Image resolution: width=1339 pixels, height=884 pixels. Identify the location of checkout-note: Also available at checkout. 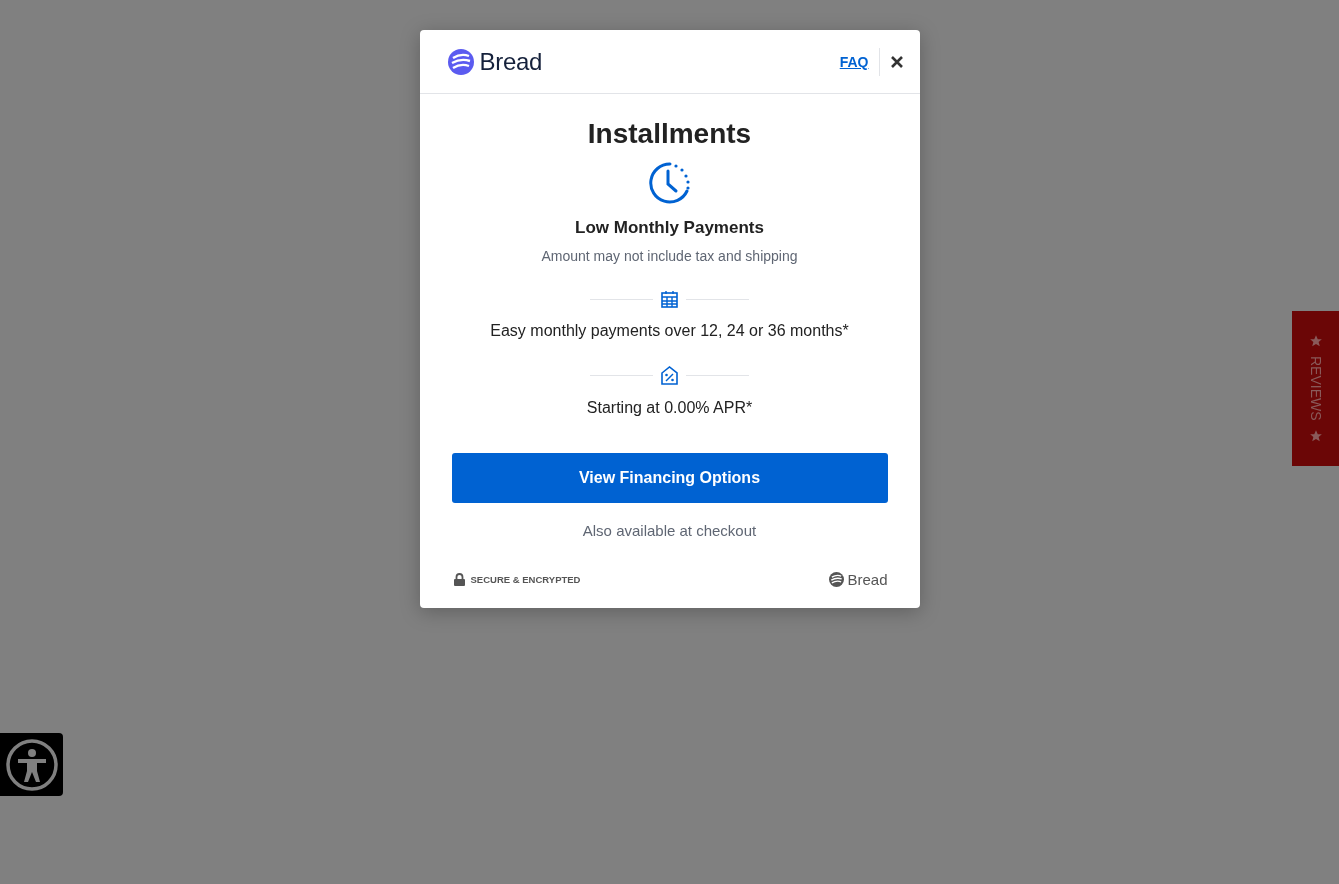
(669, 530).